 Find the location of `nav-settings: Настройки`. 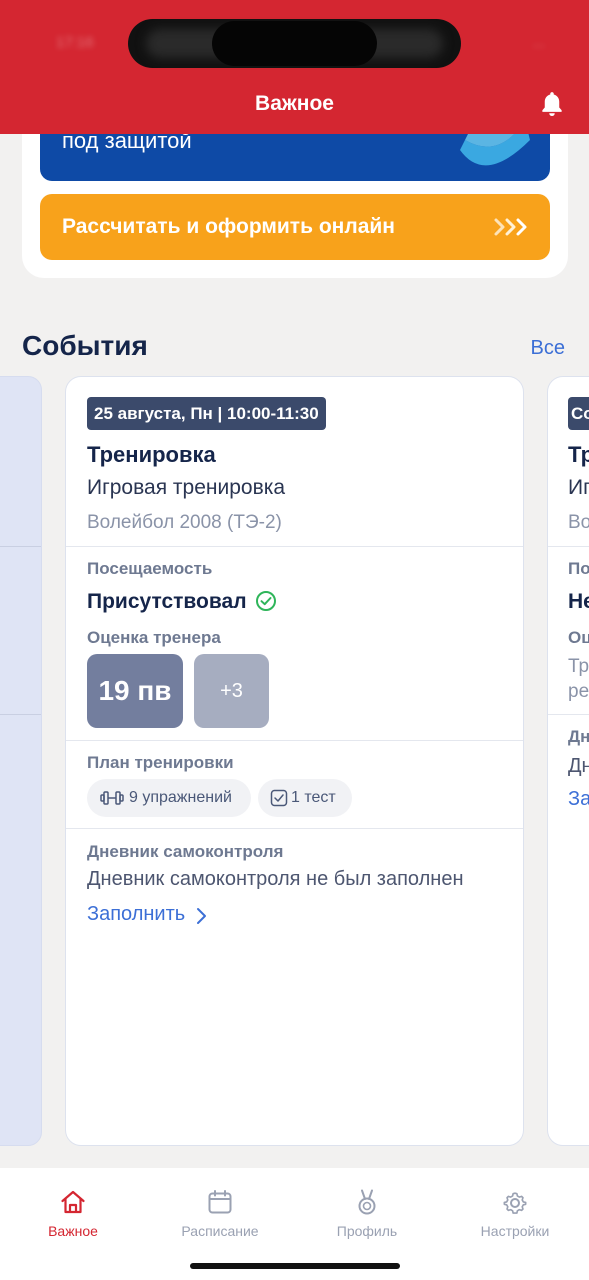

nav-settings: Настройки is located at coordinates (515, 1213).